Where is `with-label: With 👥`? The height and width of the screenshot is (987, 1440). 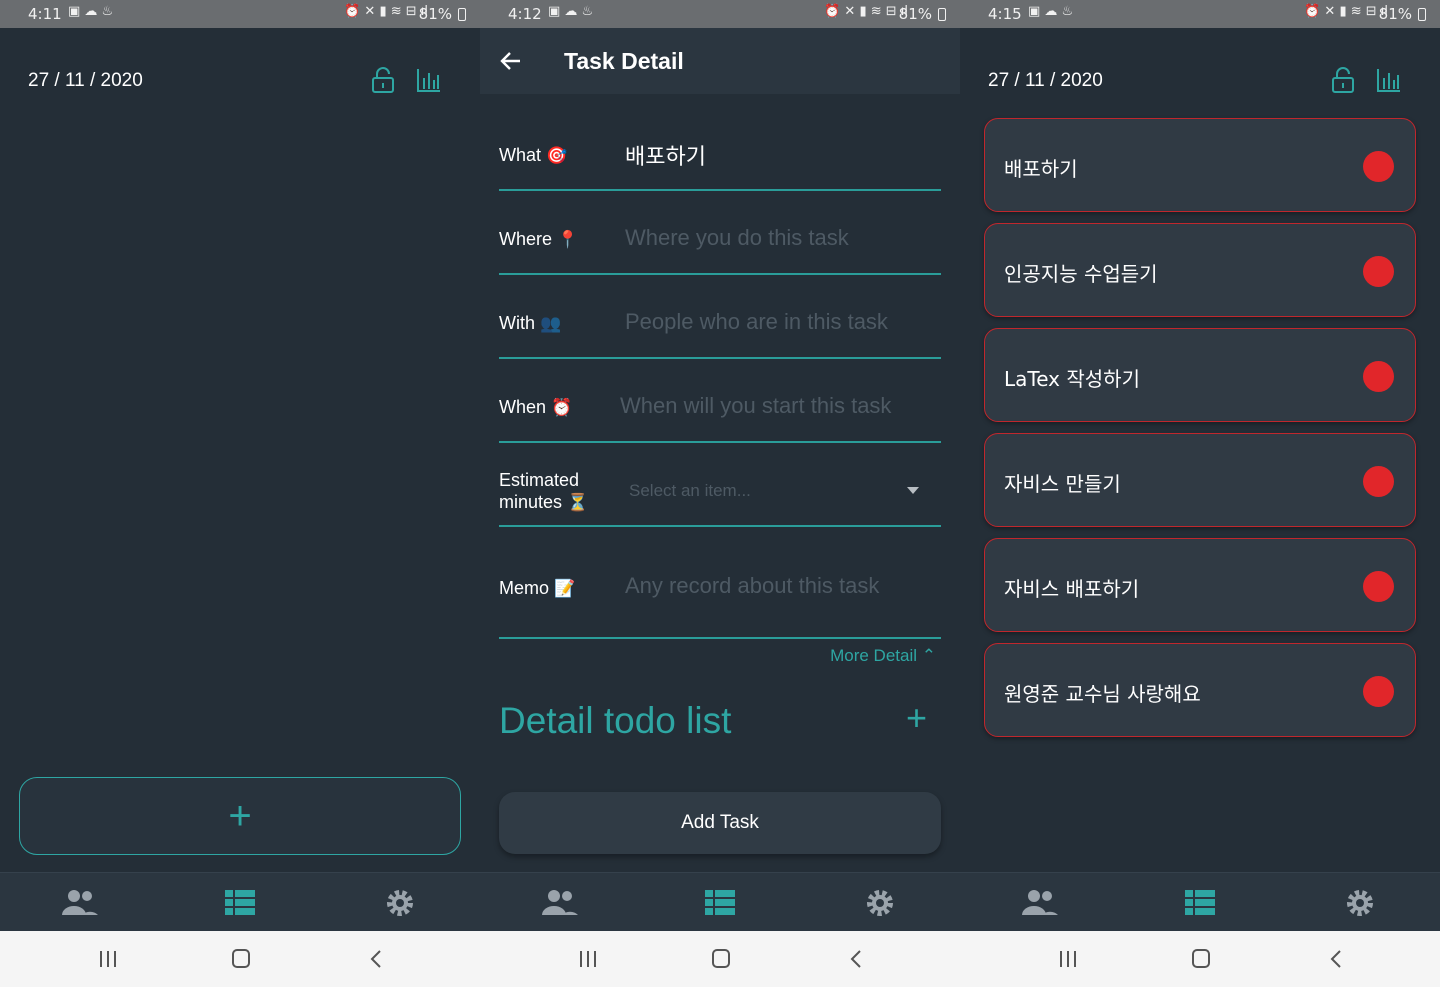
with-label: With 👥 is located at coordinates (530, 323).